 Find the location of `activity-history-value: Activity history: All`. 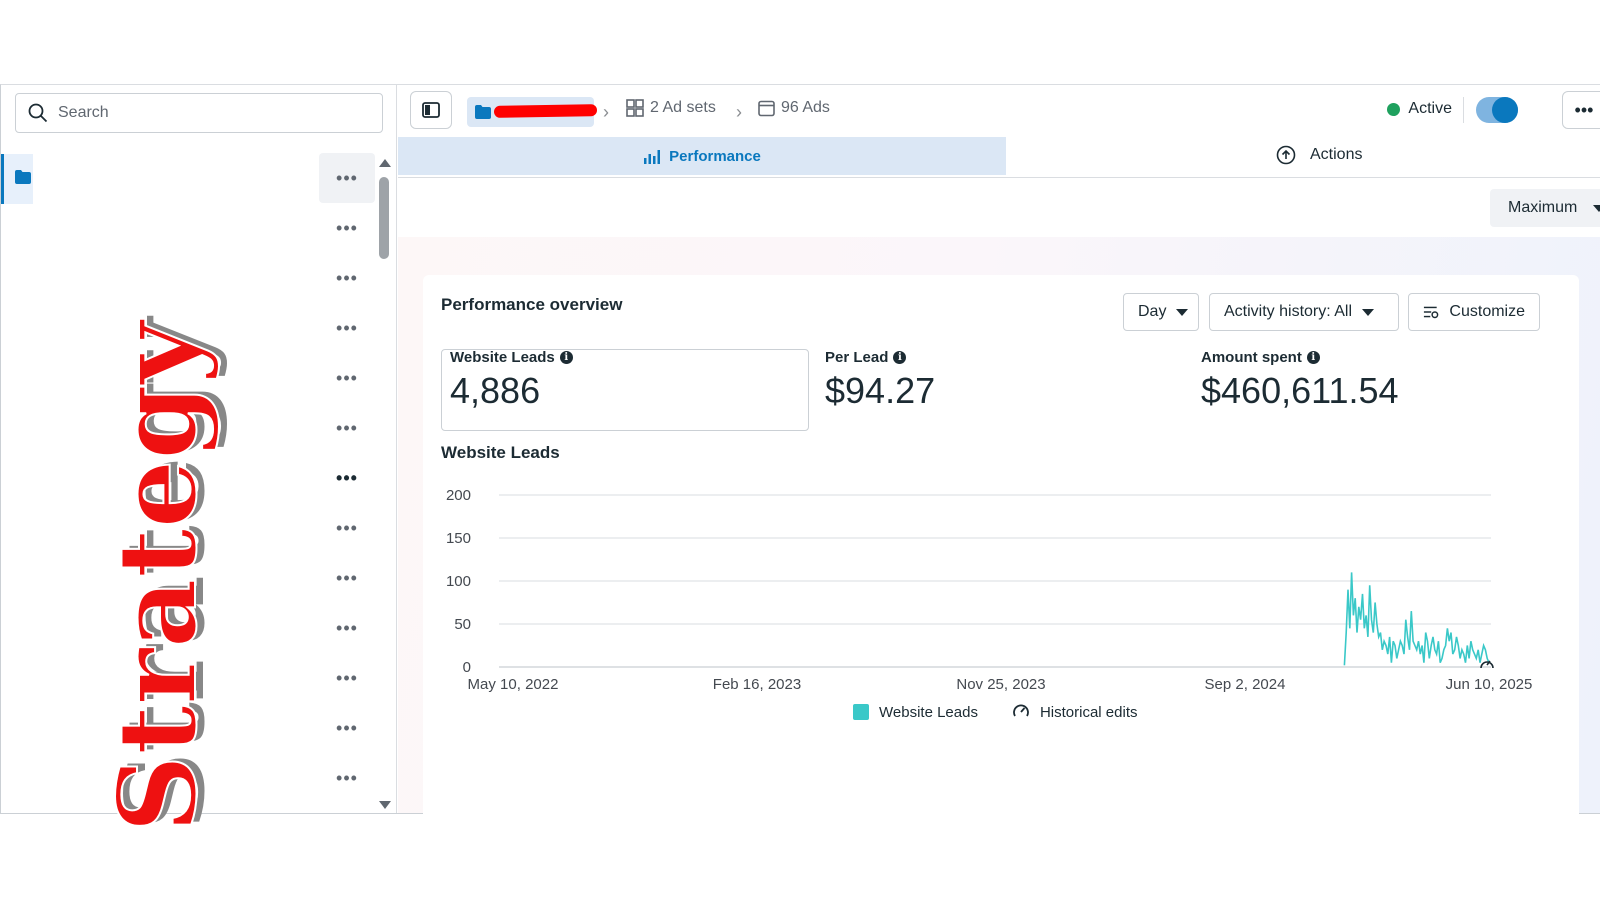

activity-history-value: Activity history: All is located at coordinates (1288, 311).